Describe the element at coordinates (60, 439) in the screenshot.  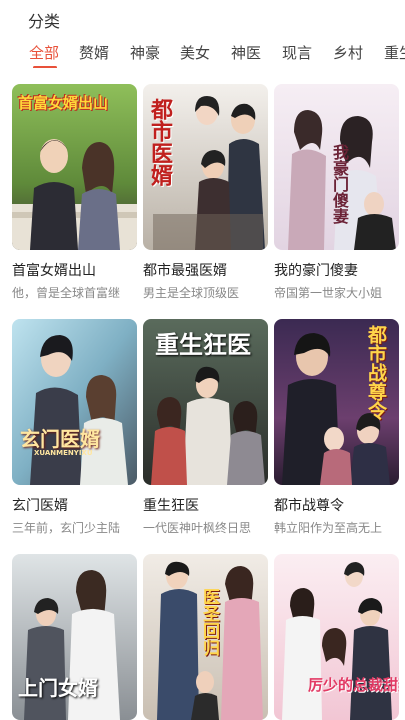
I see `poster-title: 玄门医婿` at that location.